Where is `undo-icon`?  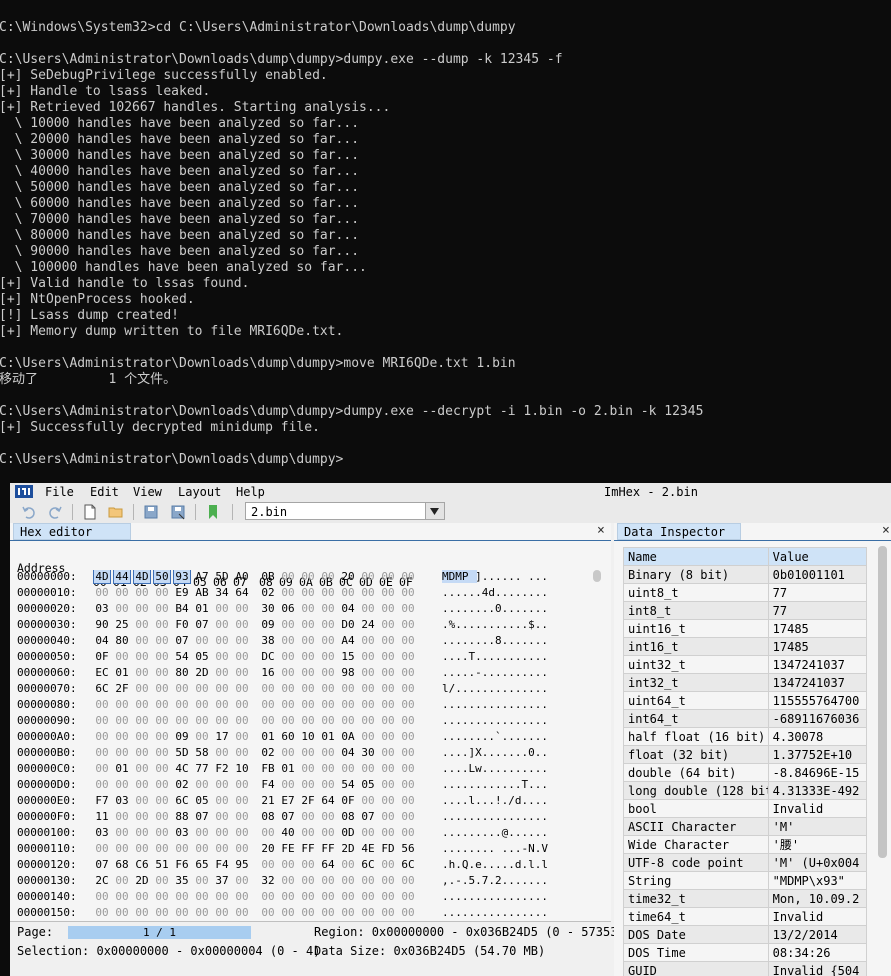 undo-icon is located at coordinates (29, 512).